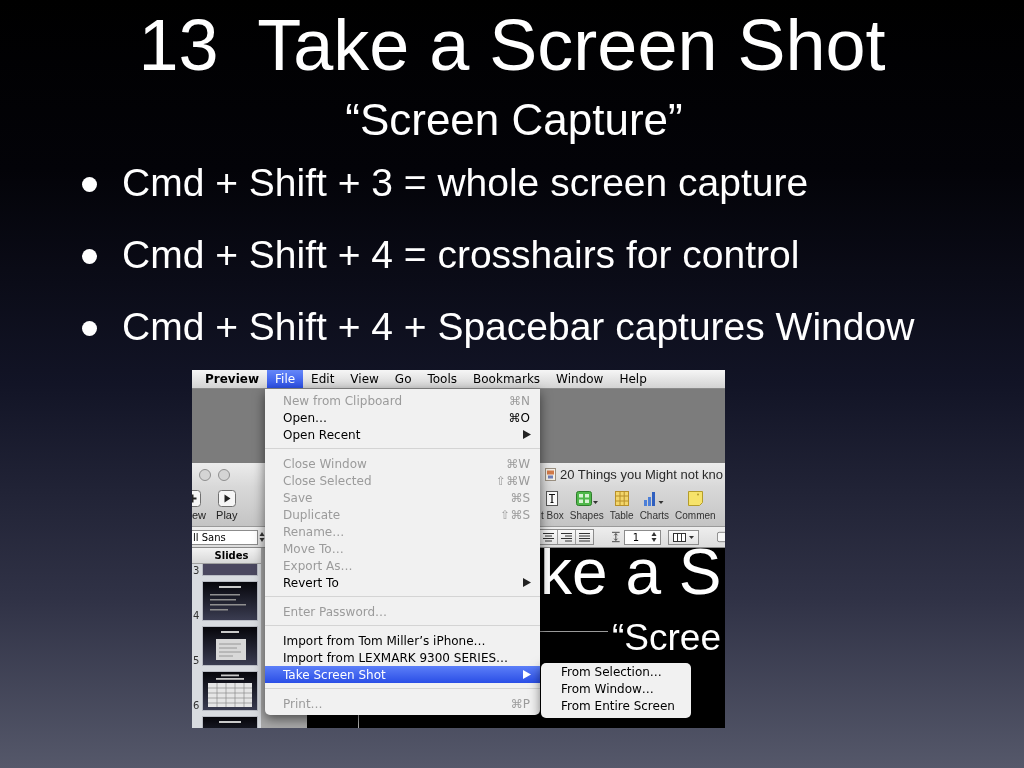  Describe the element at coordinates (512, 45) in the screenshot. I see `slide-title: 13 Take a Screen Shot` at that location.